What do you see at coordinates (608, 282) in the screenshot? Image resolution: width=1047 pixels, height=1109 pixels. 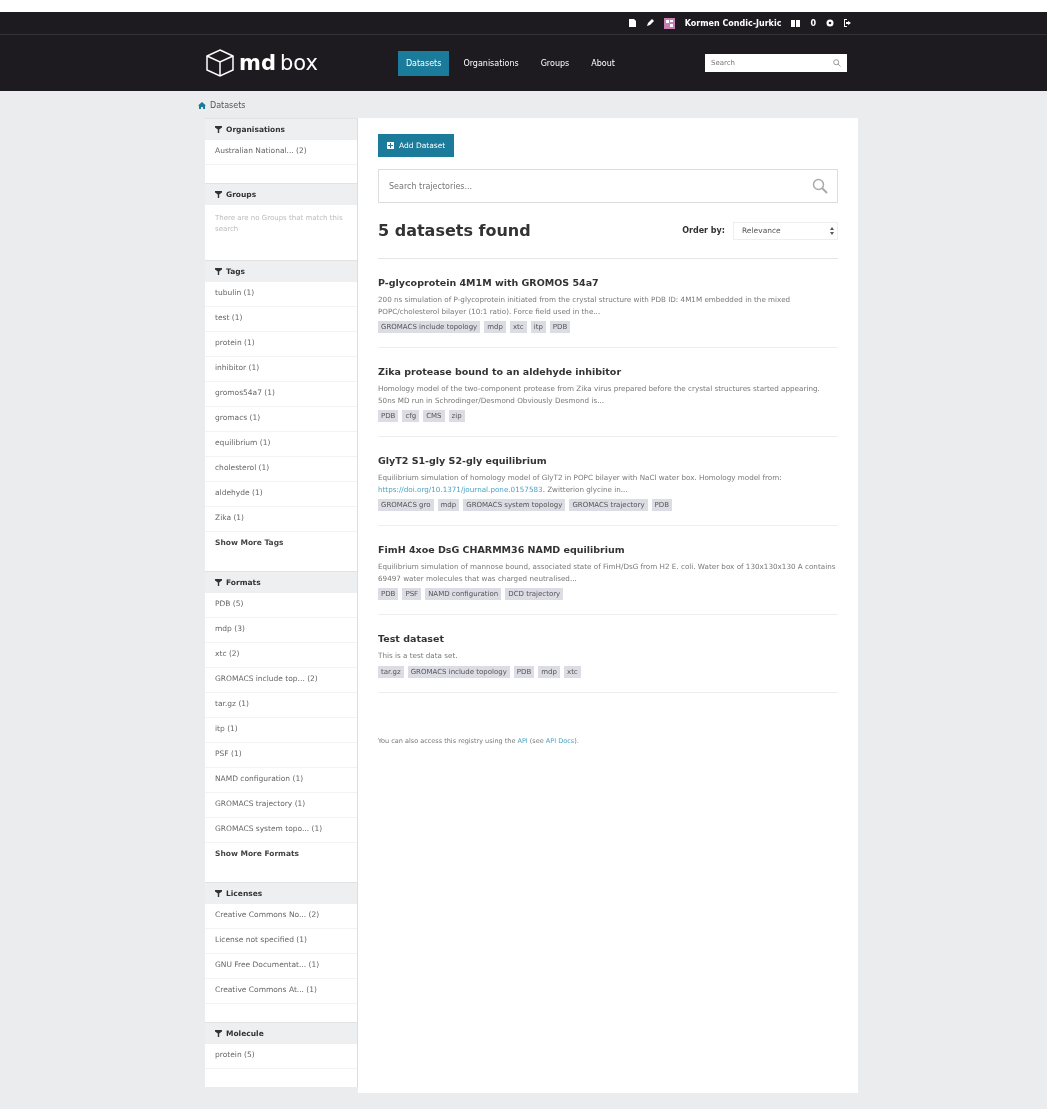 I see `dataset-title: P-glycoprotein 4M1M with GROMOS 54a7` at bounding box center [608, 282].